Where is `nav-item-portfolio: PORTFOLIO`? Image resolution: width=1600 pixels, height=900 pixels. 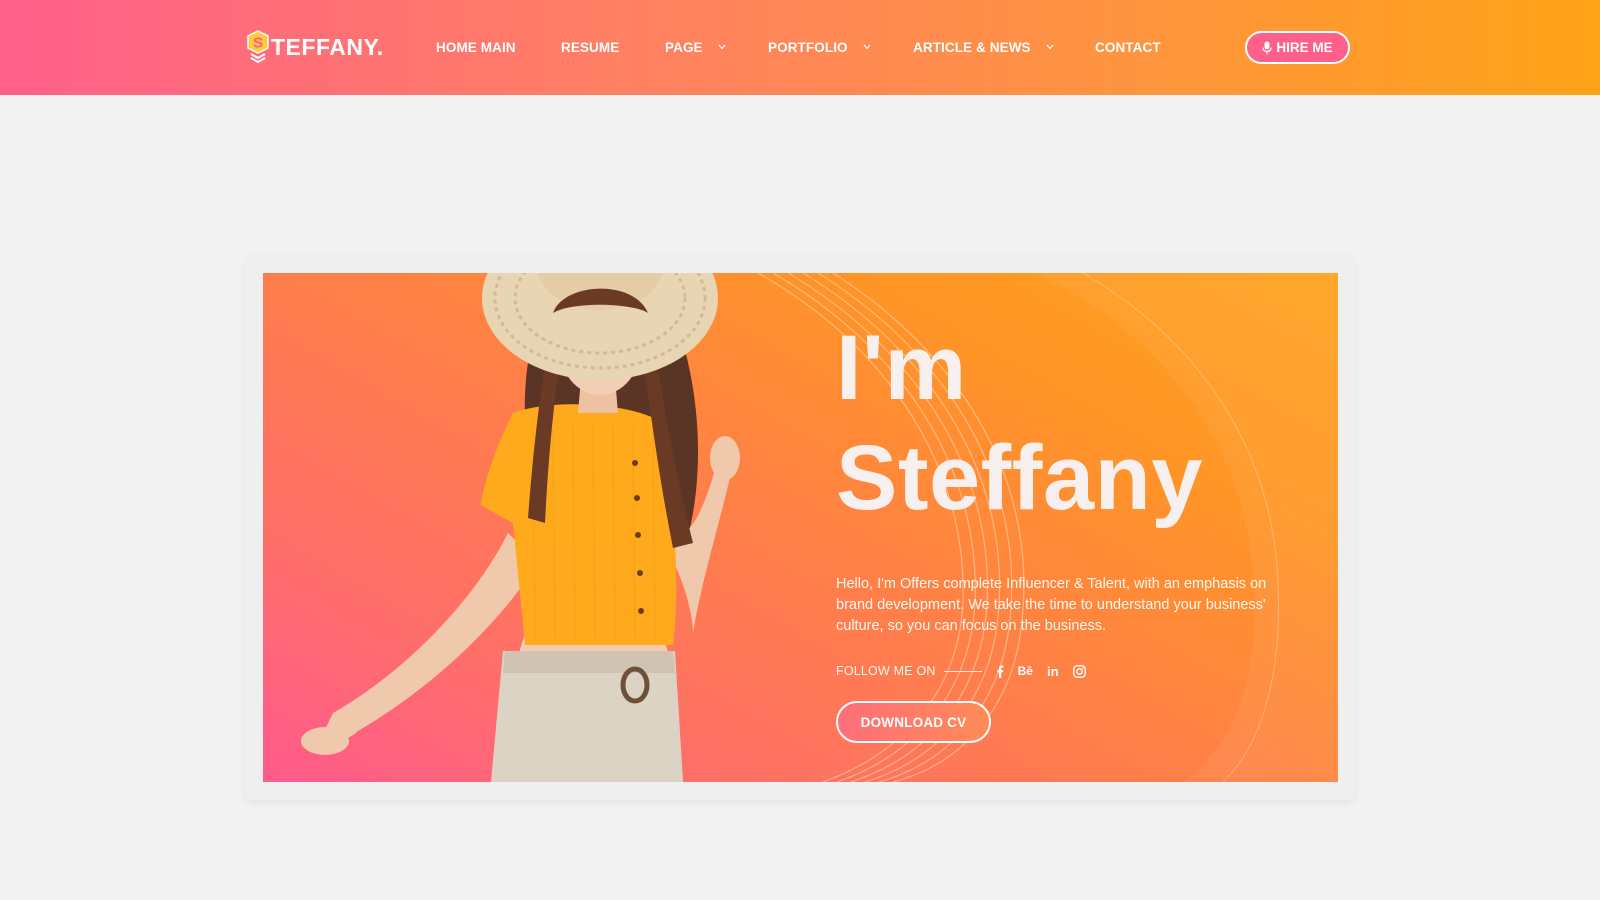
nav-item-portfolio: PORTFOLIO is located at coordinates (819, 47).